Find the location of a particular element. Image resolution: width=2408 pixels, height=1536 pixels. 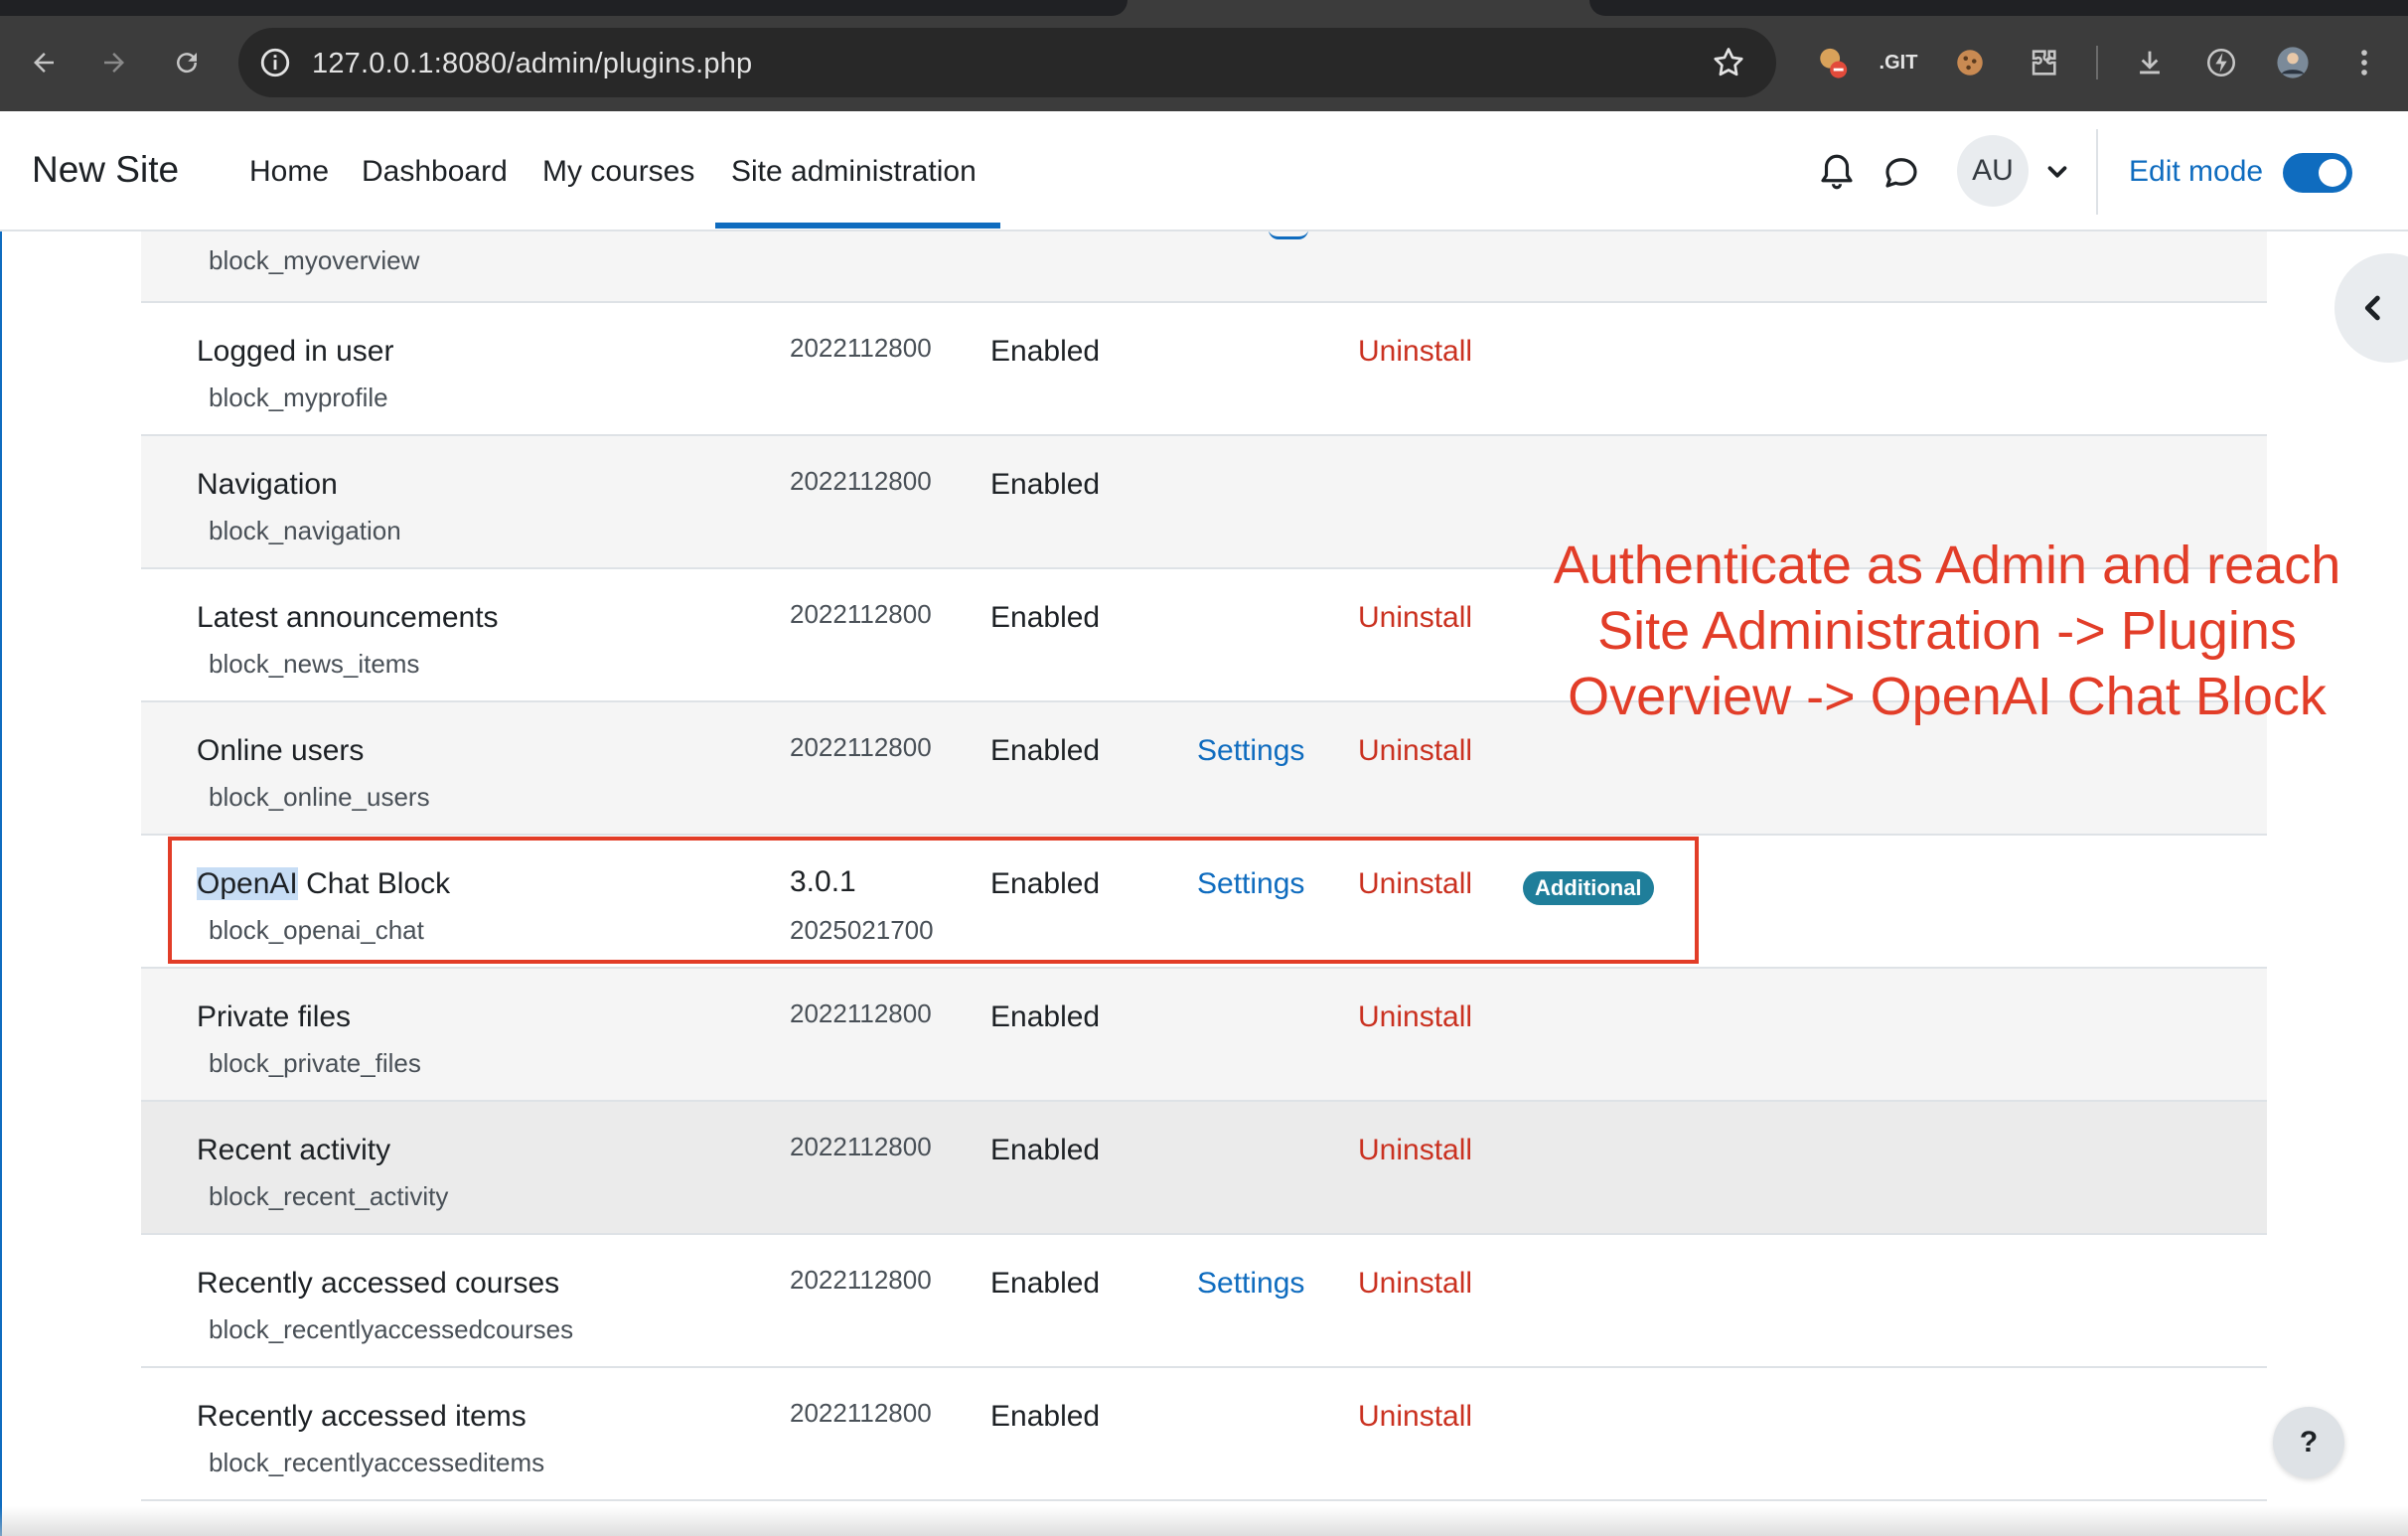

profile-avatar is located at coordinates (2293, 63).